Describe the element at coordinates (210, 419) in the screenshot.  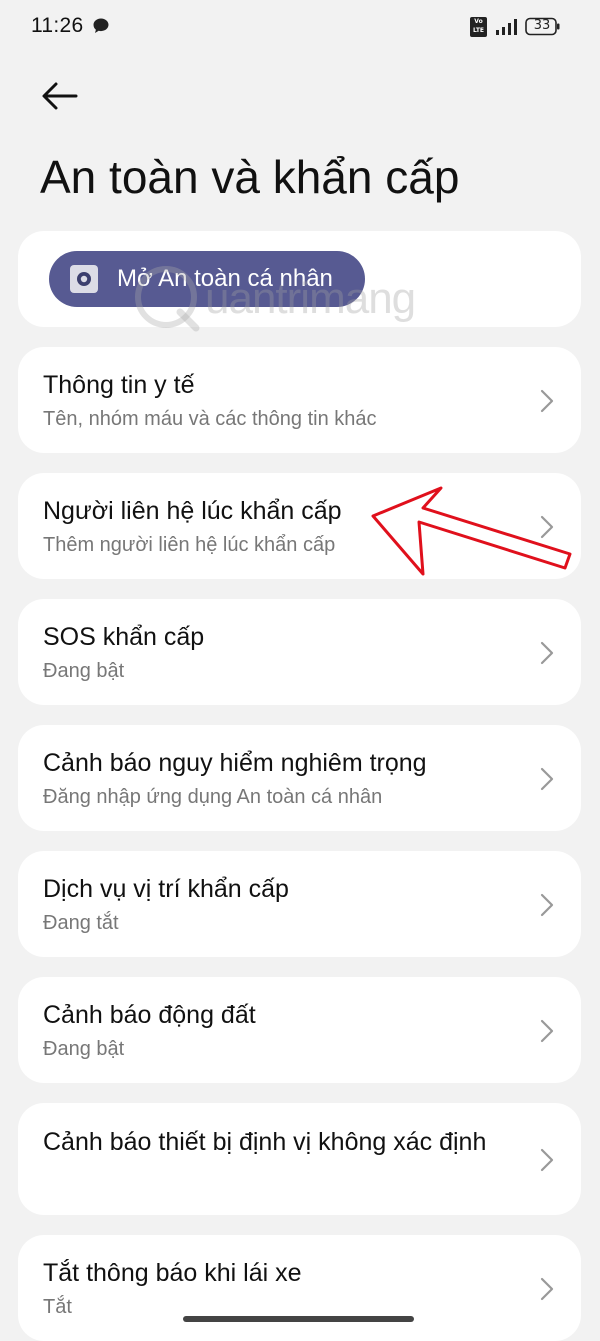
I see `settings-item-subtitle: Tên, nhóm máu và các thông tin khác` at that location.